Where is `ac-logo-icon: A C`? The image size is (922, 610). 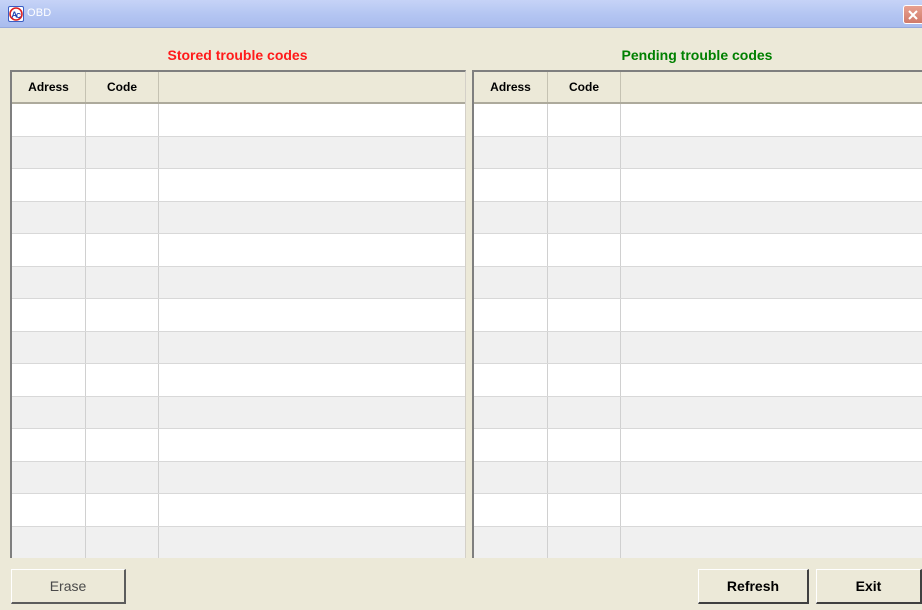 ac-logo-icon: A C is located at coordinates (16, 14).